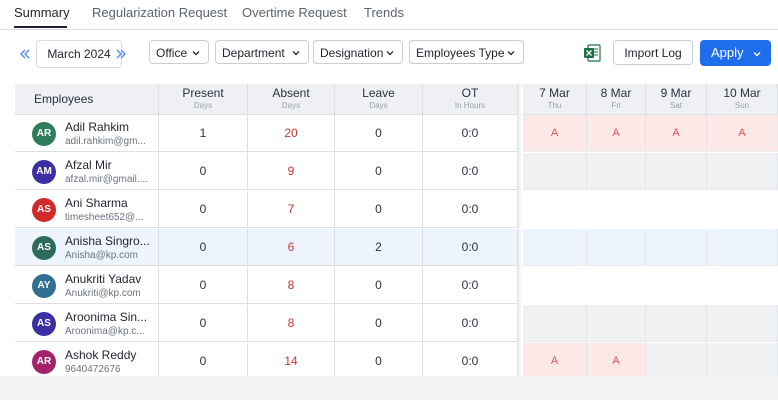 Image resolution: width=778 pixels, height=400 pixels. I want to click on office-filter-dropdown: Office, so click(179, 52).